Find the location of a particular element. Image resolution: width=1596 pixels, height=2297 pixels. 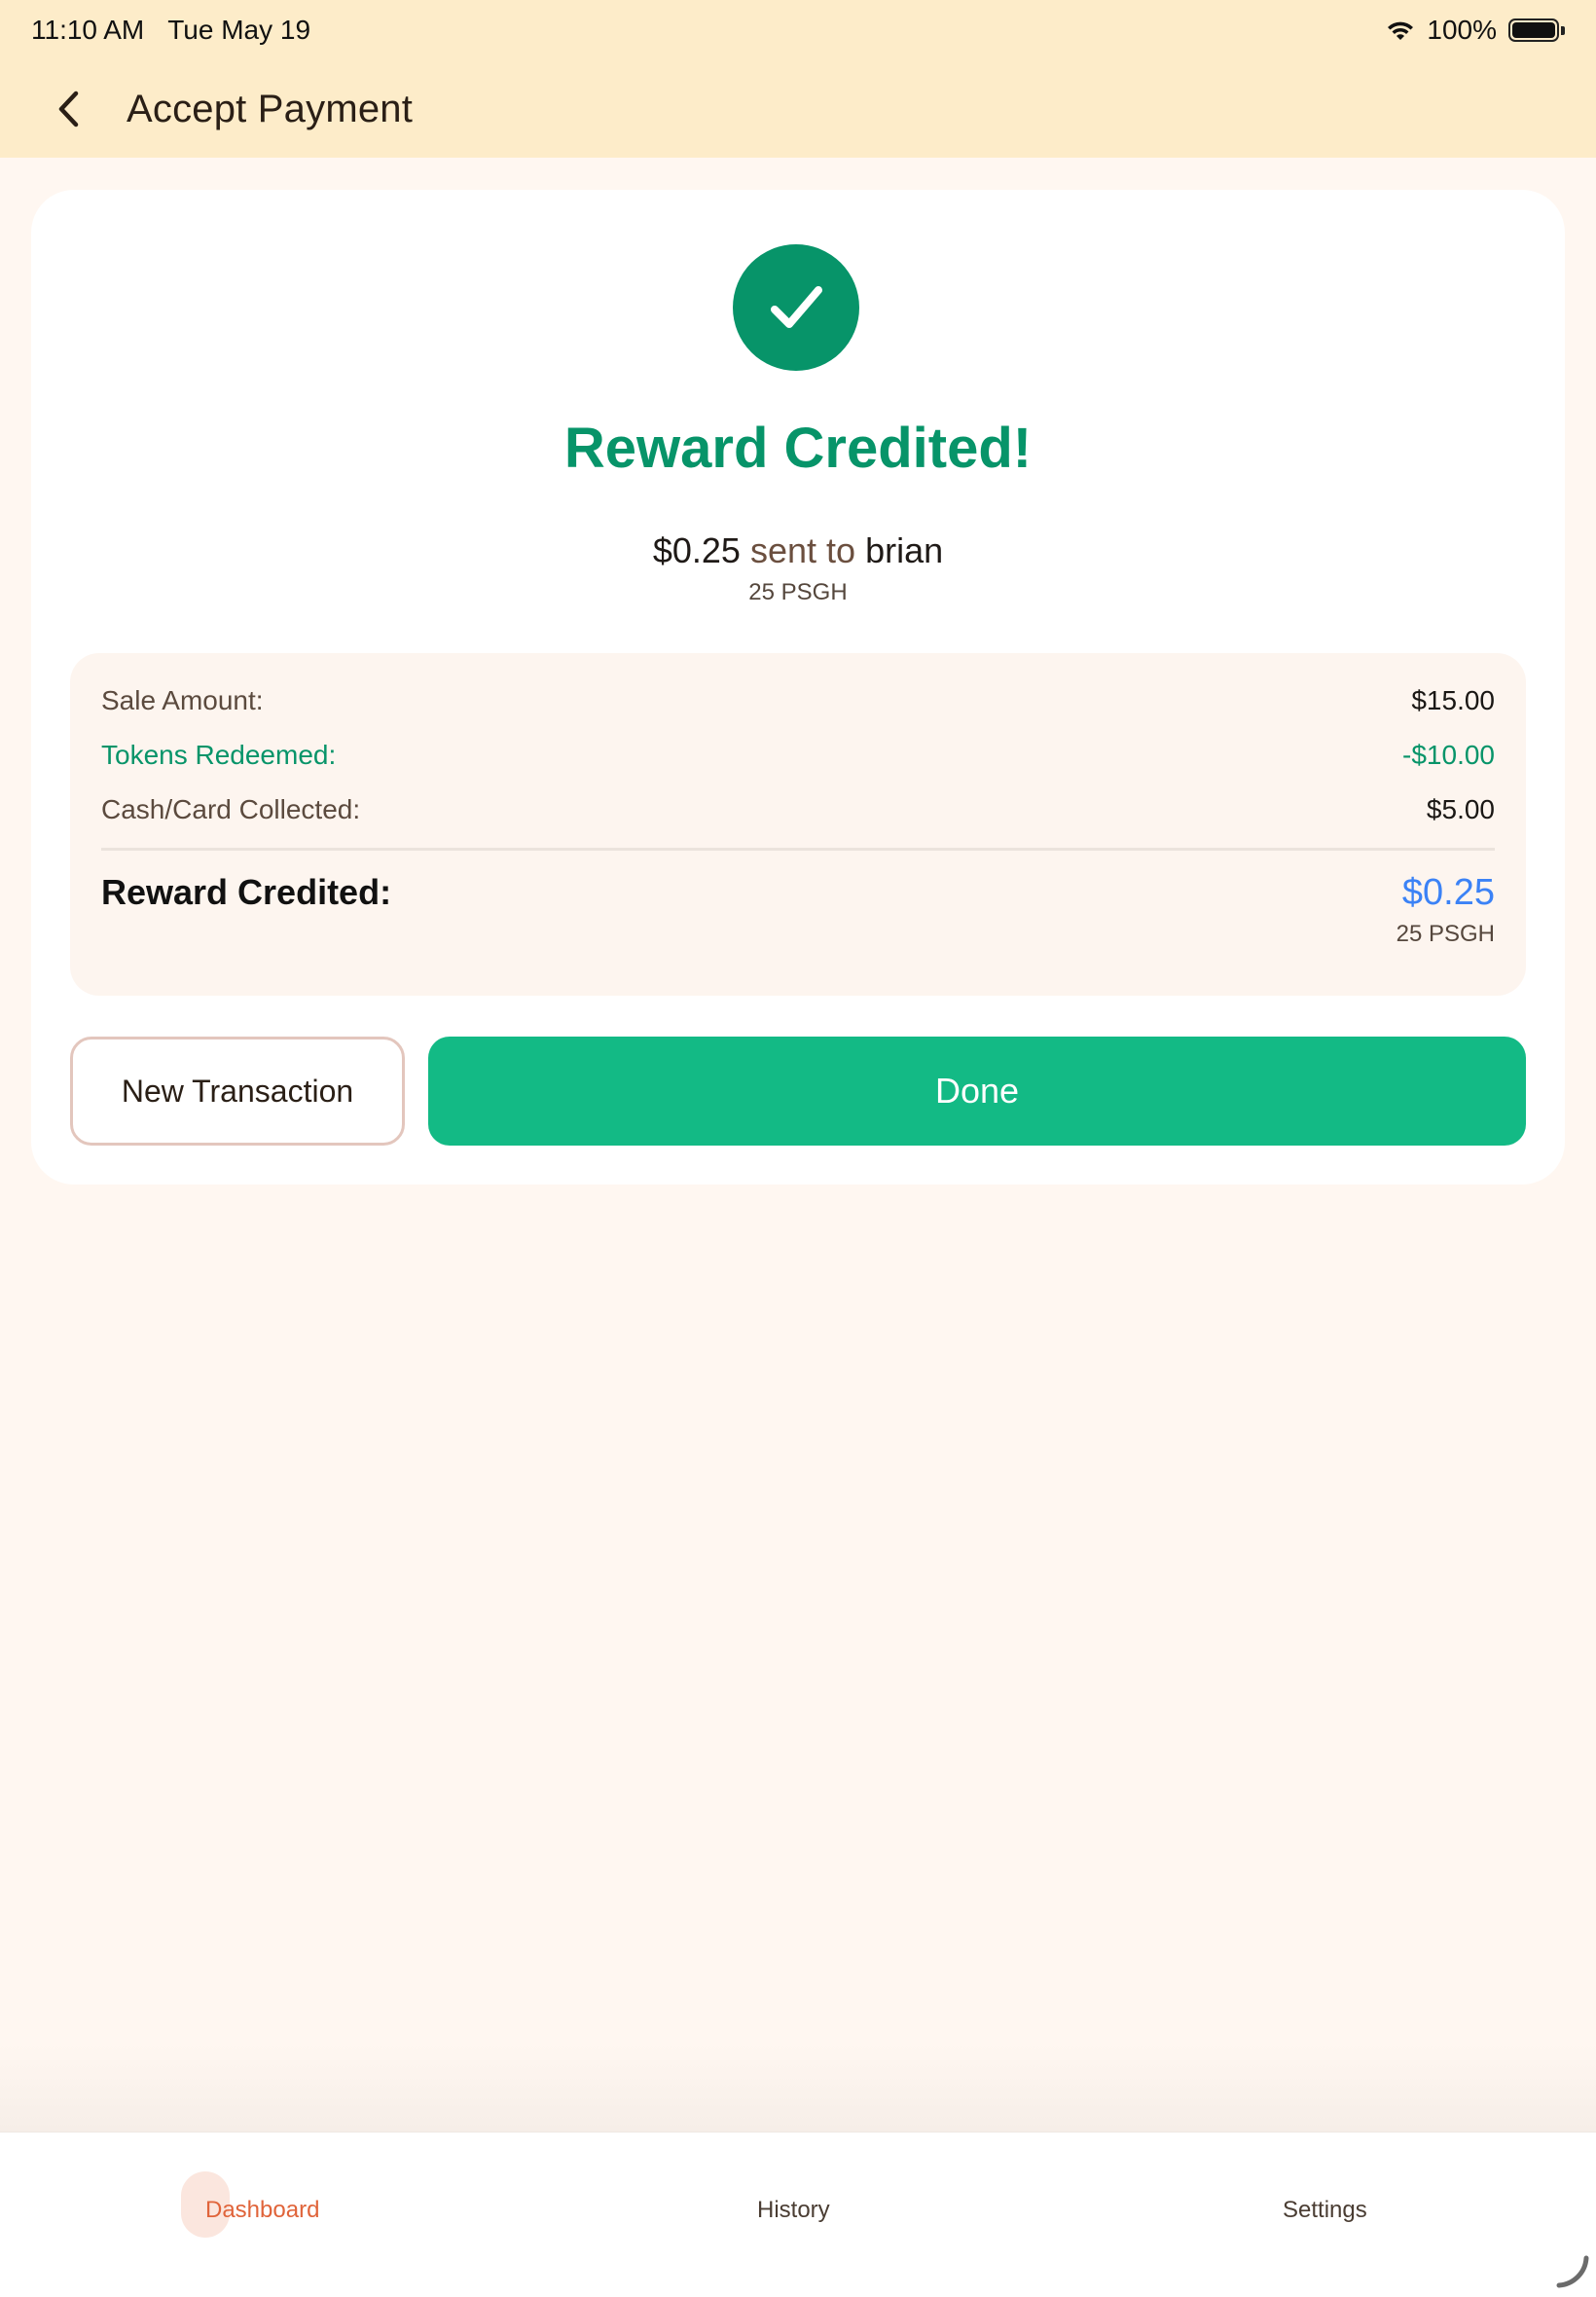

sale-amount-value: $15.00 is located at coordinates (1453, 700).